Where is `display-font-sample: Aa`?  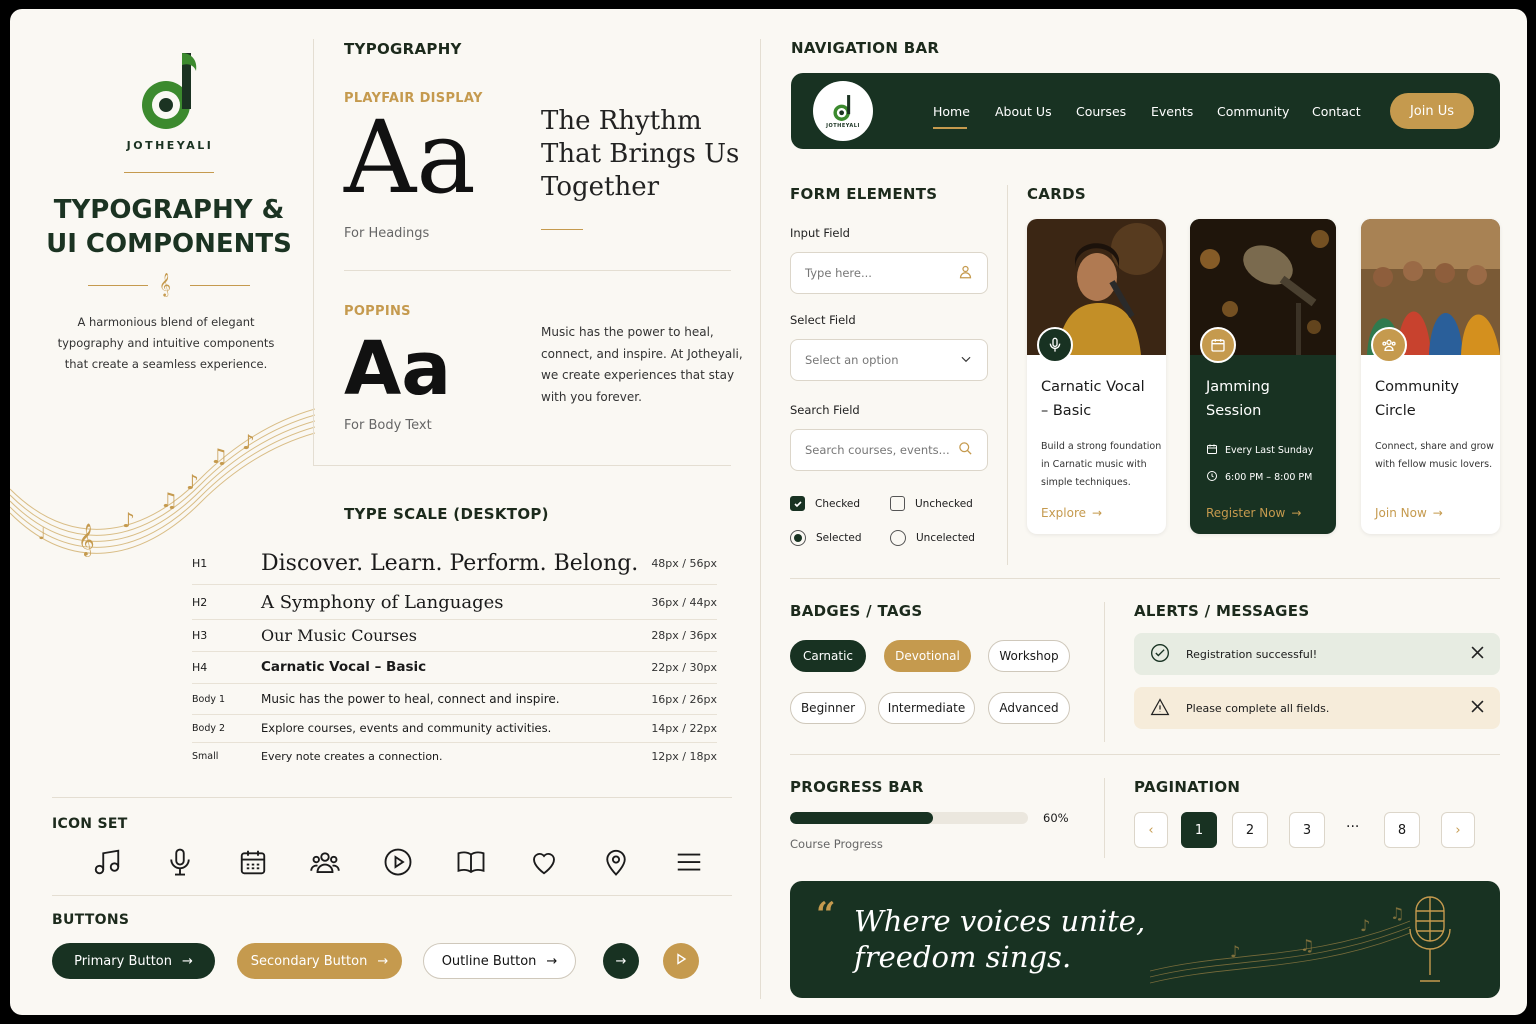
display-font-sample: Aa is located at coordinates (410, 157).